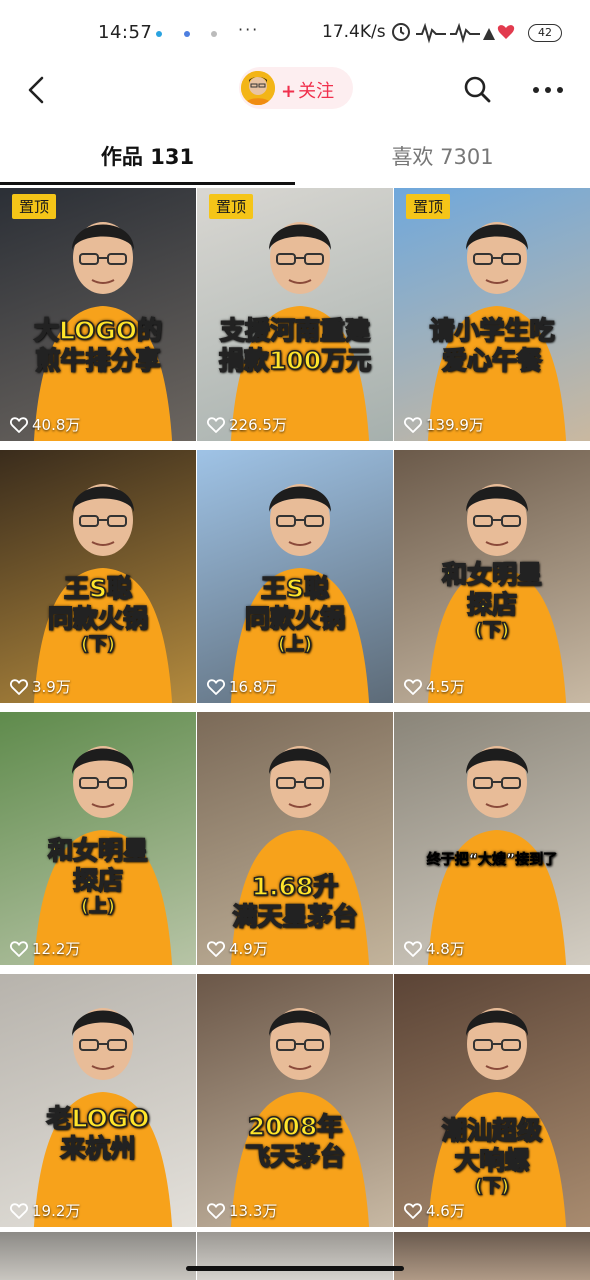  Describe the element at coordinates (98, 880) in the screenshot. I see `video-caption-line: 探店` at that location.